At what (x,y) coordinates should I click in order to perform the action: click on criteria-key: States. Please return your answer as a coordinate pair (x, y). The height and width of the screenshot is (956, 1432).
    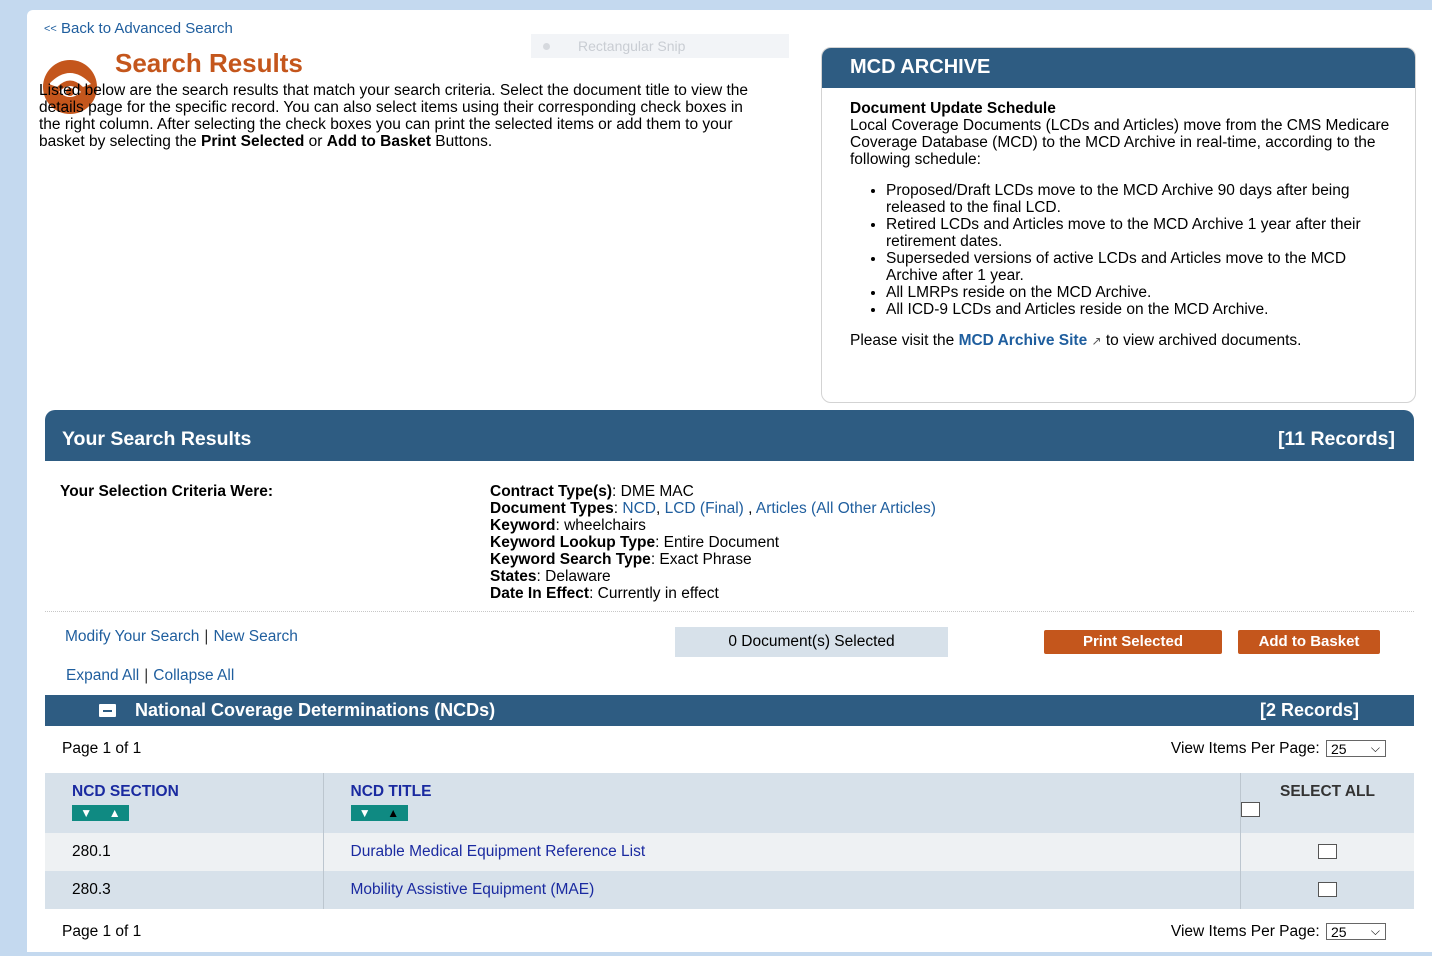
    Looking at the image, I should click on (513, 576).